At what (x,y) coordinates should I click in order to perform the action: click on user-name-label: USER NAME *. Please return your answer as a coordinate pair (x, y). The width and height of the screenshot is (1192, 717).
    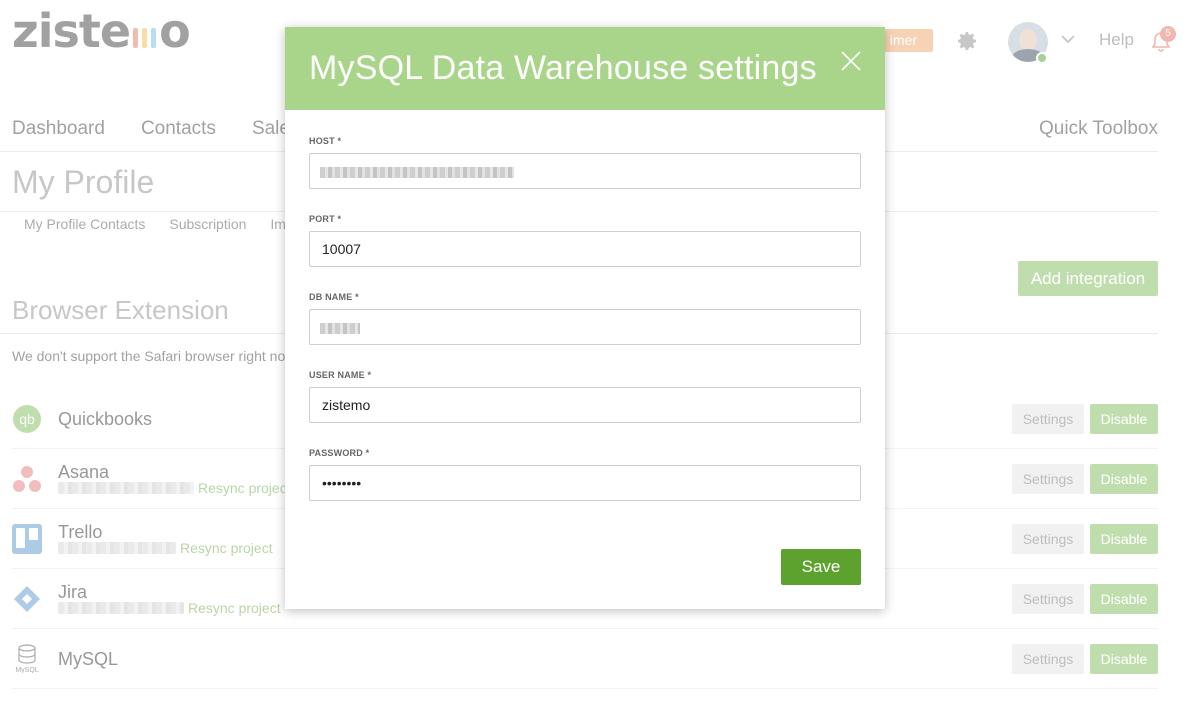
    Looking at the image, I should click on (340, 375).